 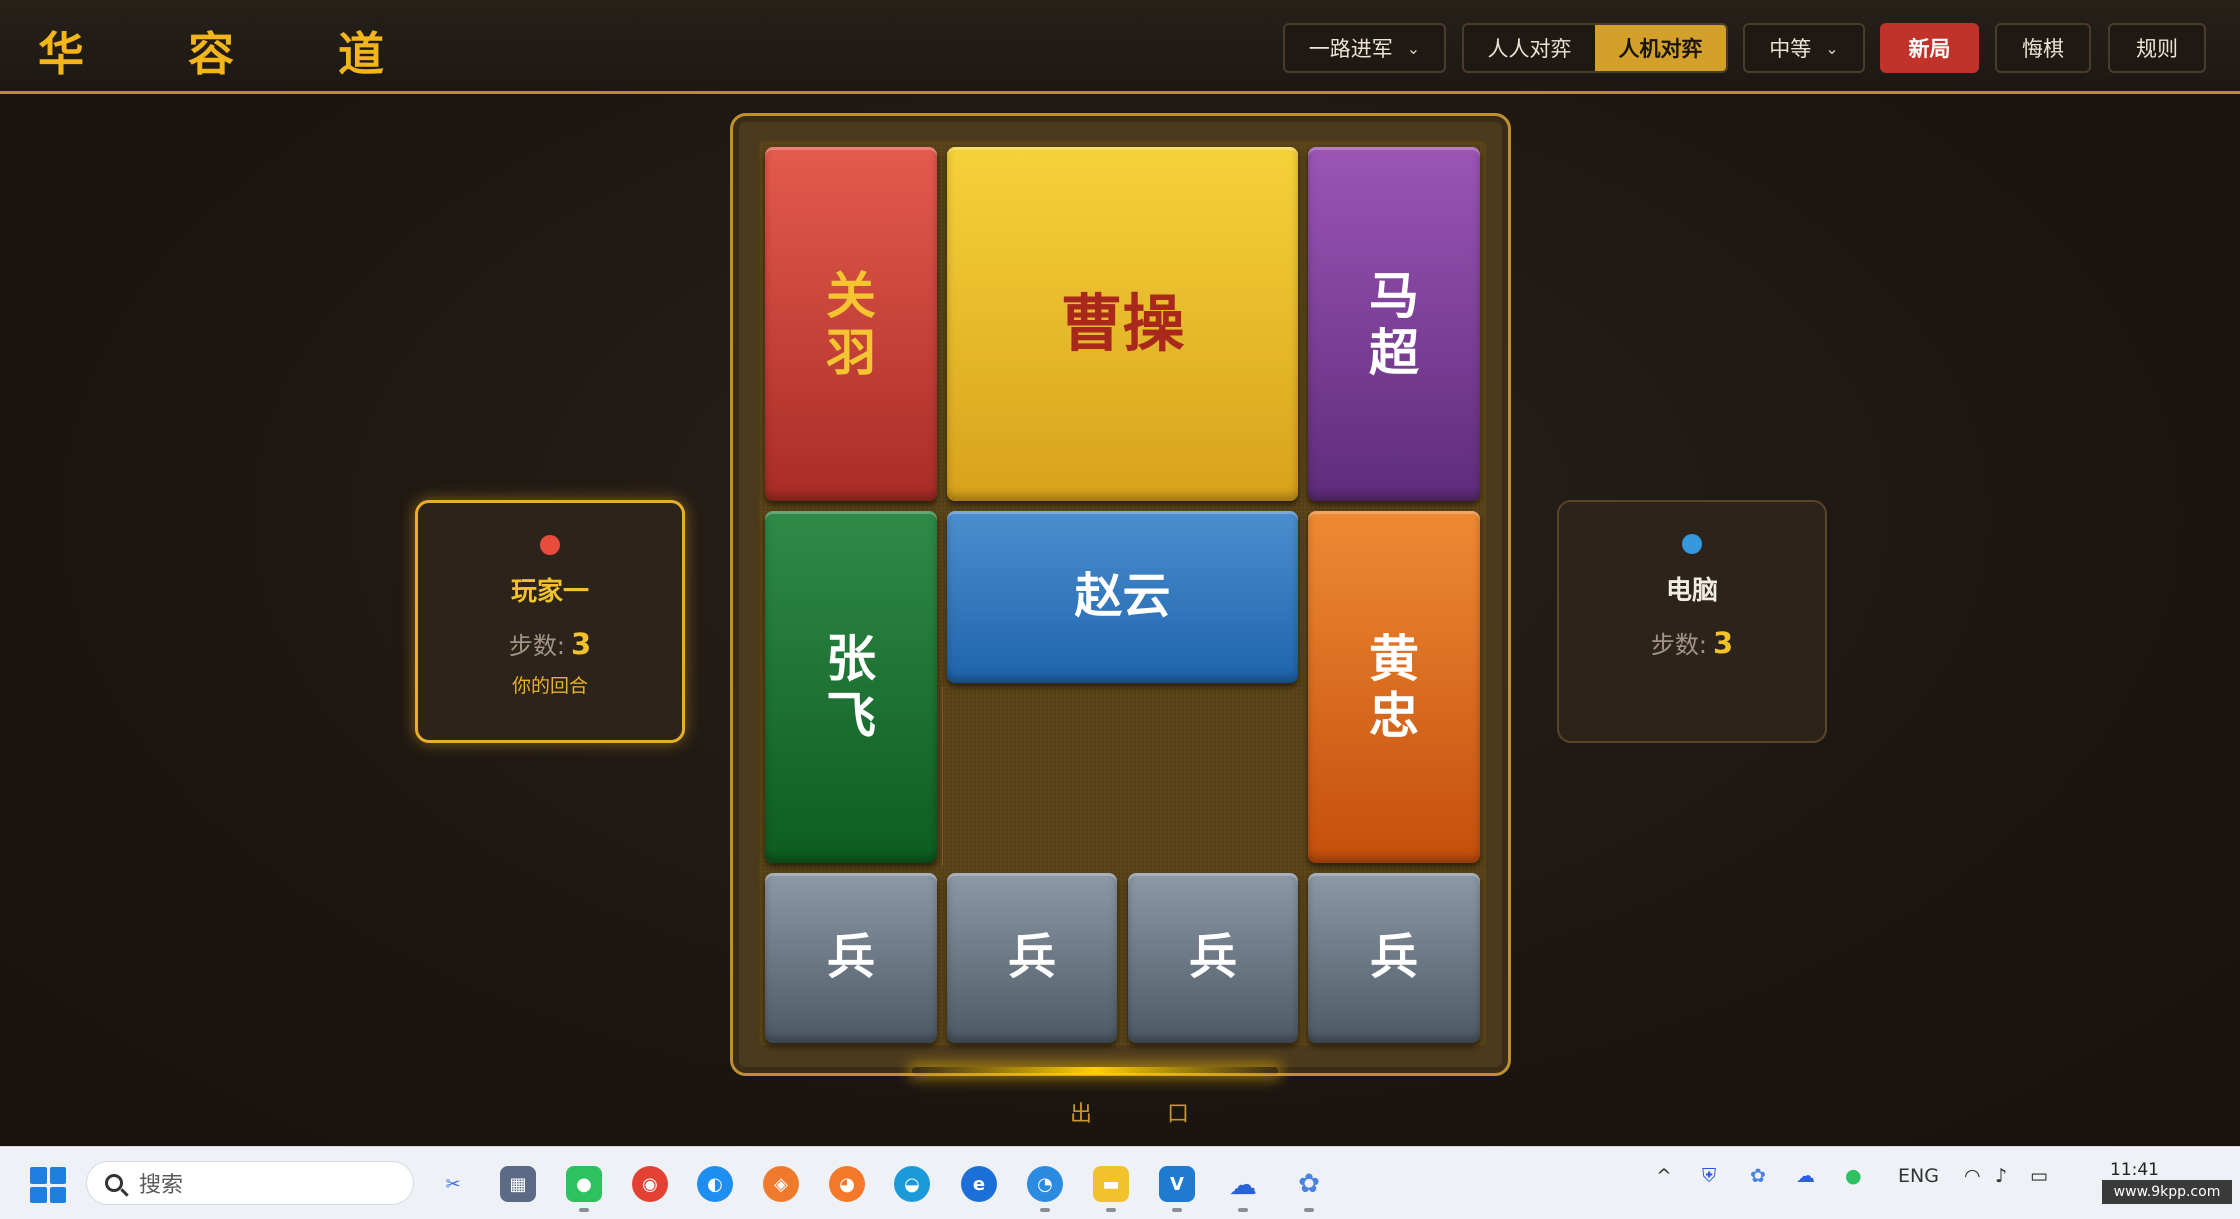 I want to click on piece-label: 马超, so click(x=1394, y=323).